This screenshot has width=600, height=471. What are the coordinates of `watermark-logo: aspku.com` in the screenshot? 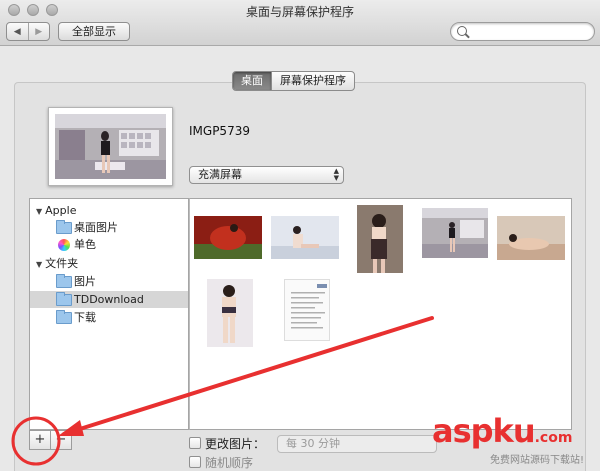 It's located at (502, 431).